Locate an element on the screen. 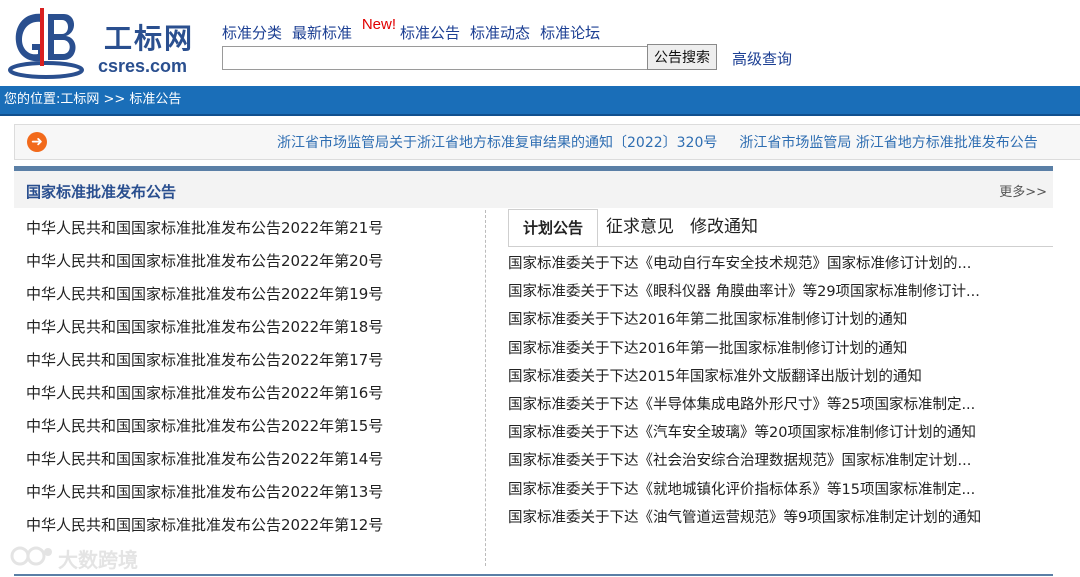 This screenshot has height=577, width=1080. list-item: 中华人民共和国国家标准批准发布公告2022年第17号 is located at coordinates (246, 360).